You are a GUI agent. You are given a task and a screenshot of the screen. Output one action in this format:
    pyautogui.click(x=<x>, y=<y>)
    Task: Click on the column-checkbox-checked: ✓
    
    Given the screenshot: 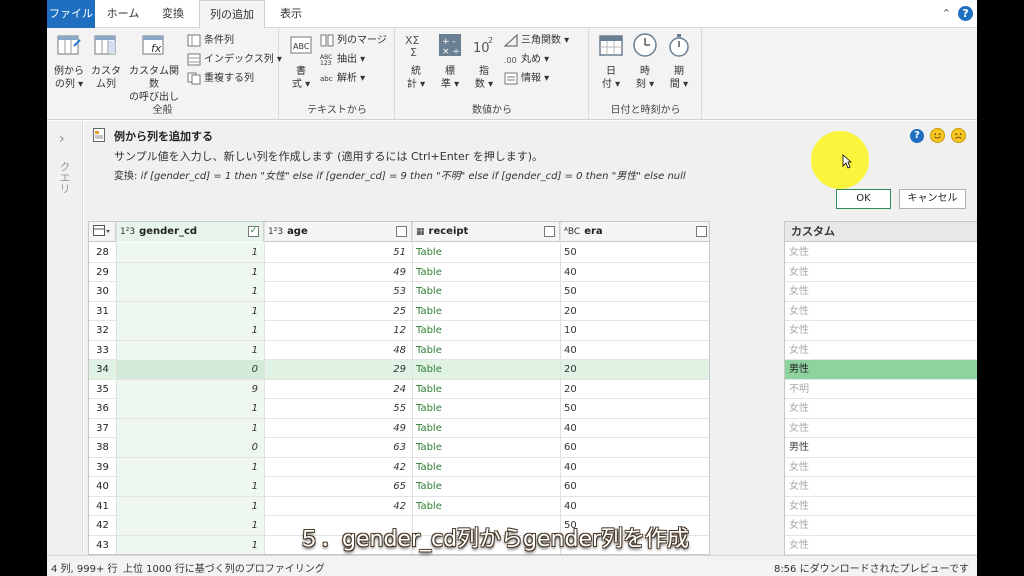 What is the action you would take?
    pyautogui.click(x=253, y=231)
    